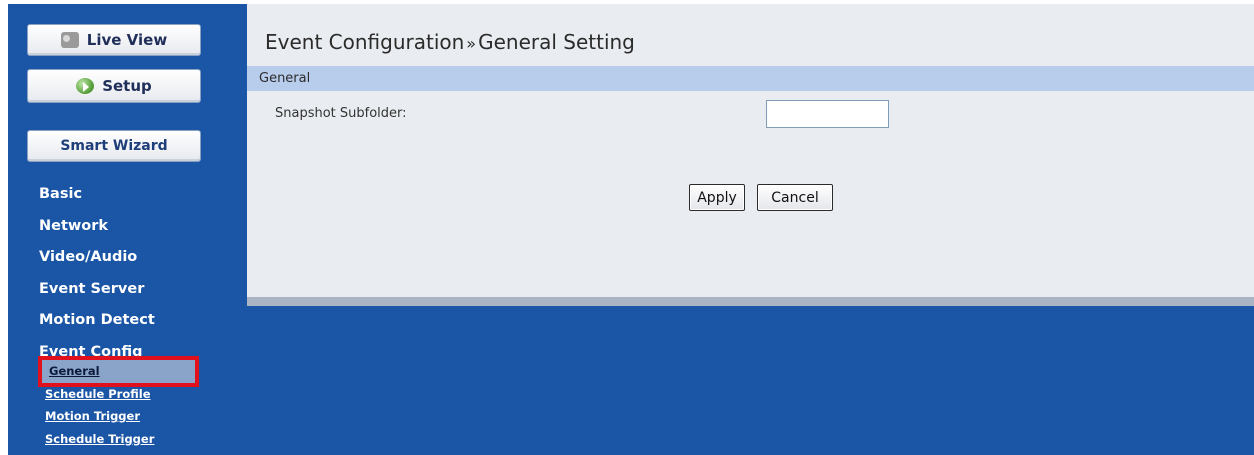 Image resolution: width=1254 pixels, height=455 pixels. I want to click on submenu-item-motion-trigger: Motion Trigger, so click(120, 416).